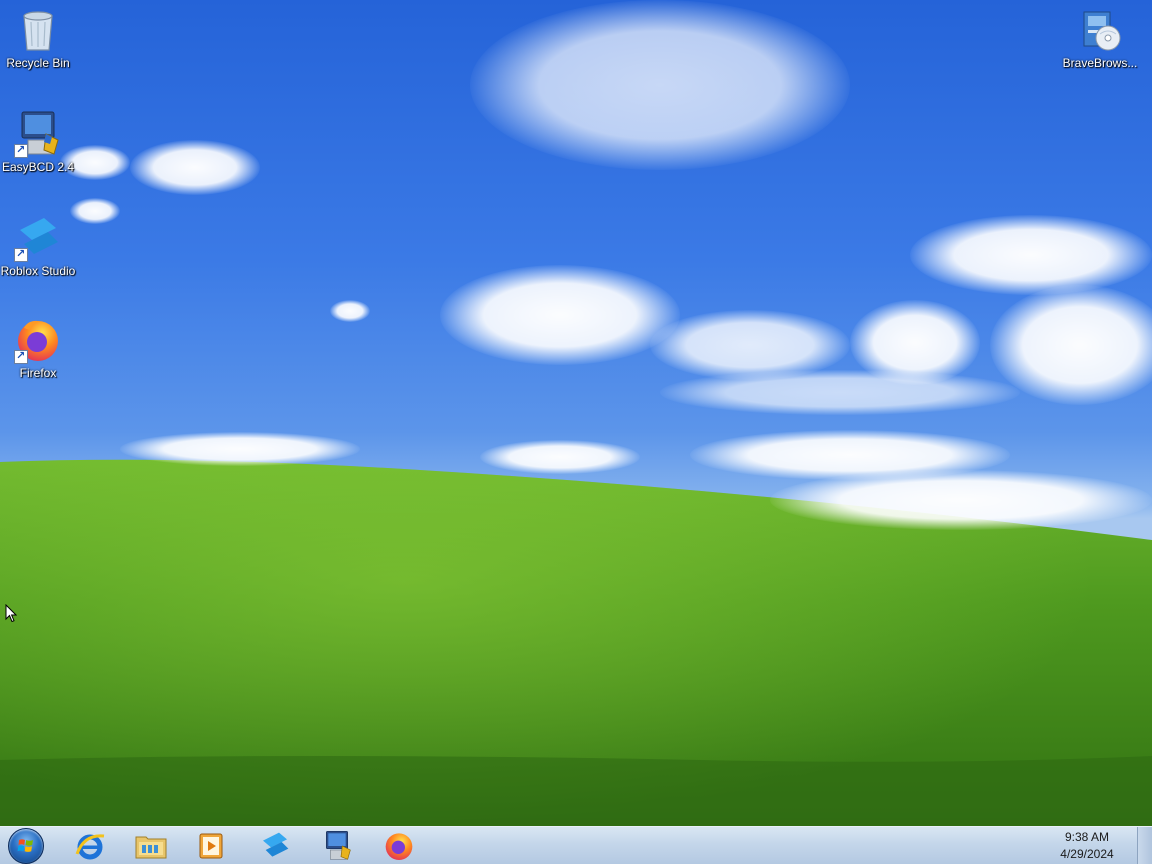 The height and width of the screenshot is (864, 1152). What do you see at coordinates (38, 63) in the screenshot?
I see `desktop-icon-label: Recycle Bin` at bounding box center [38, 63].